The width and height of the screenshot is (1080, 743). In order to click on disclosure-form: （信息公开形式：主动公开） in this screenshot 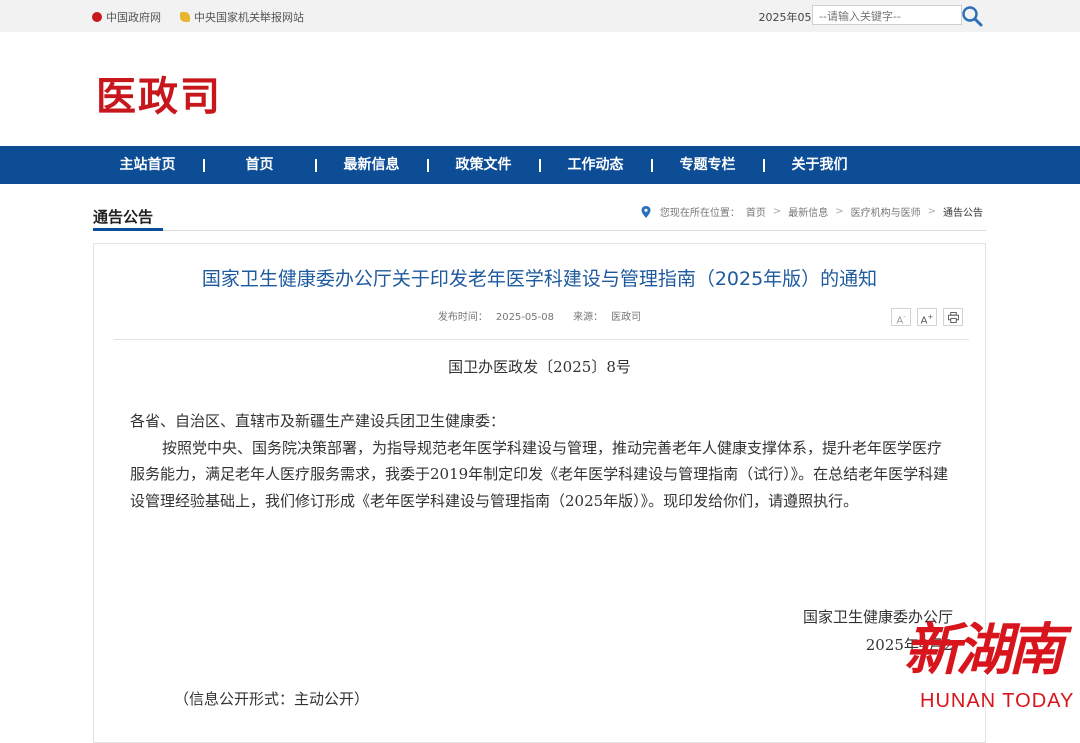, I will do `click(272, 699)`.